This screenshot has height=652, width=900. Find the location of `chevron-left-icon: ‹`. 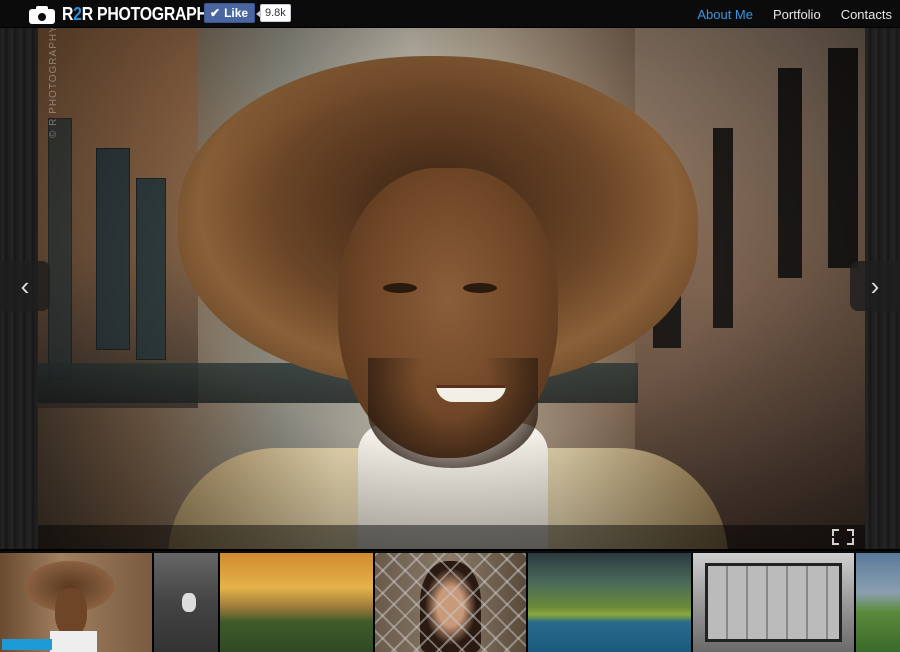

chevron-left-icon: ‹ is located at coordinates (25, 285).